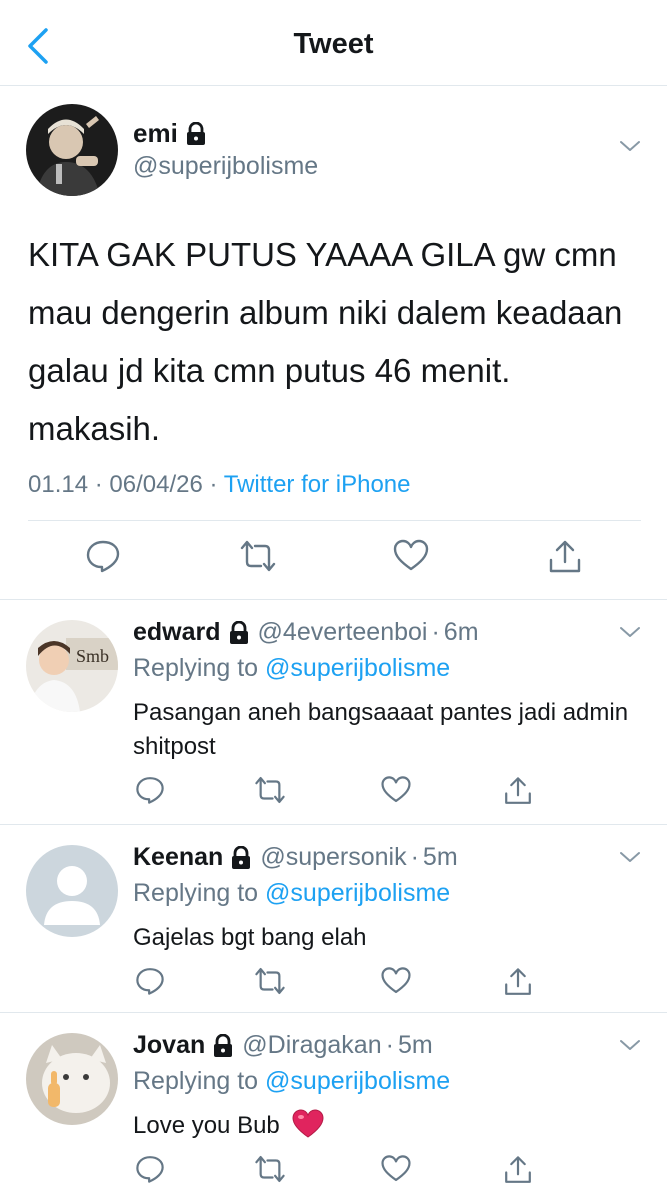 This screenshot has width=667, height=1200. I want to click on reply-author-name: Jovan, so click(169, 1045).